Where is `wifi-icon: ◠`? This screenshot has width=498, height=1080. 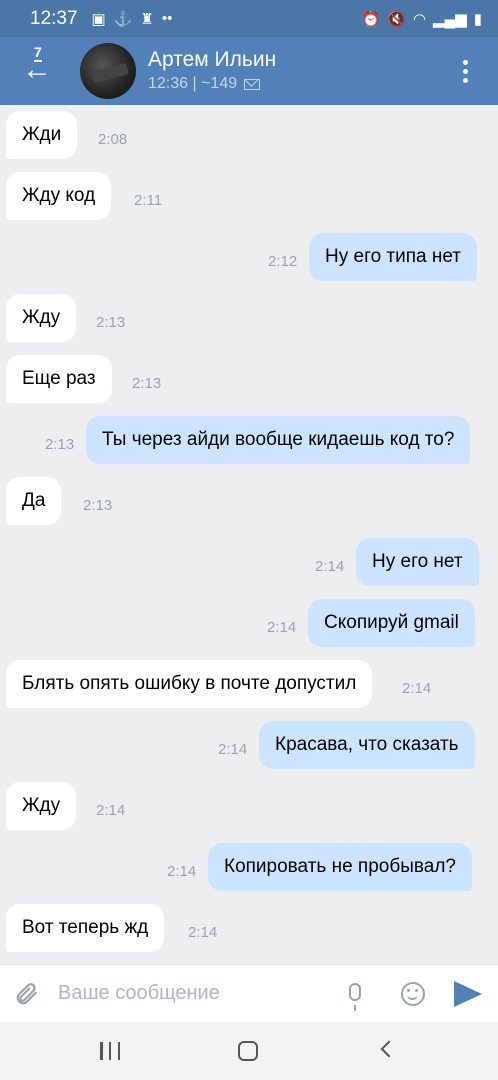 wifi-icon: ◠ is located at coordinates (419, 19).